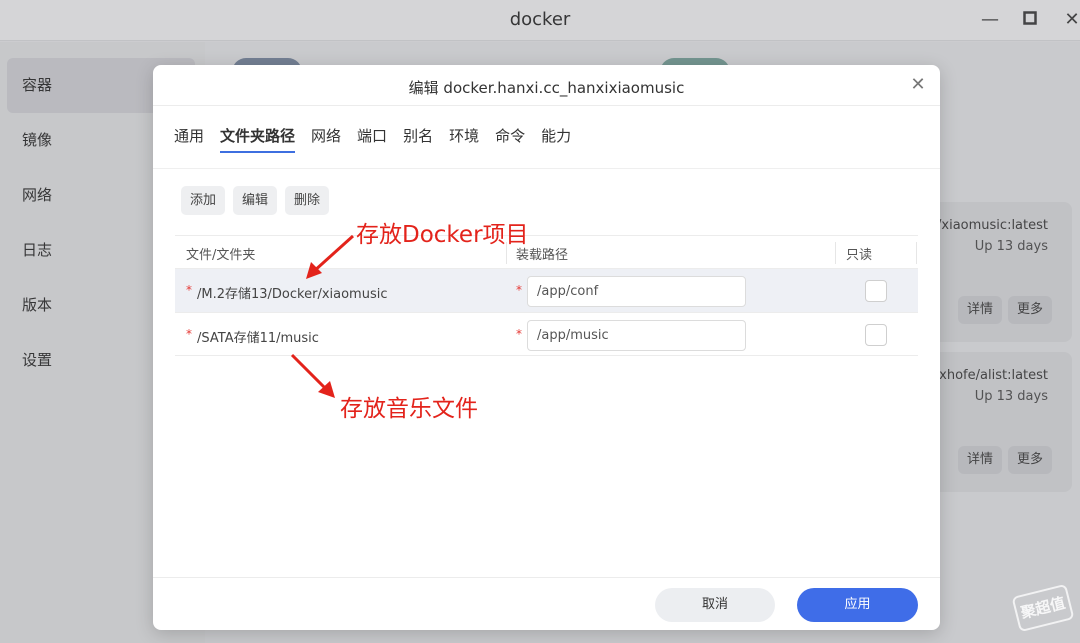 Image resolution: width=1080 pixels, height=643 pixels. Describe the element at coordinates (292, 294) in the screenshot. I see `host-path: /M.2存储13/Docker/xiaomusic` at that location.